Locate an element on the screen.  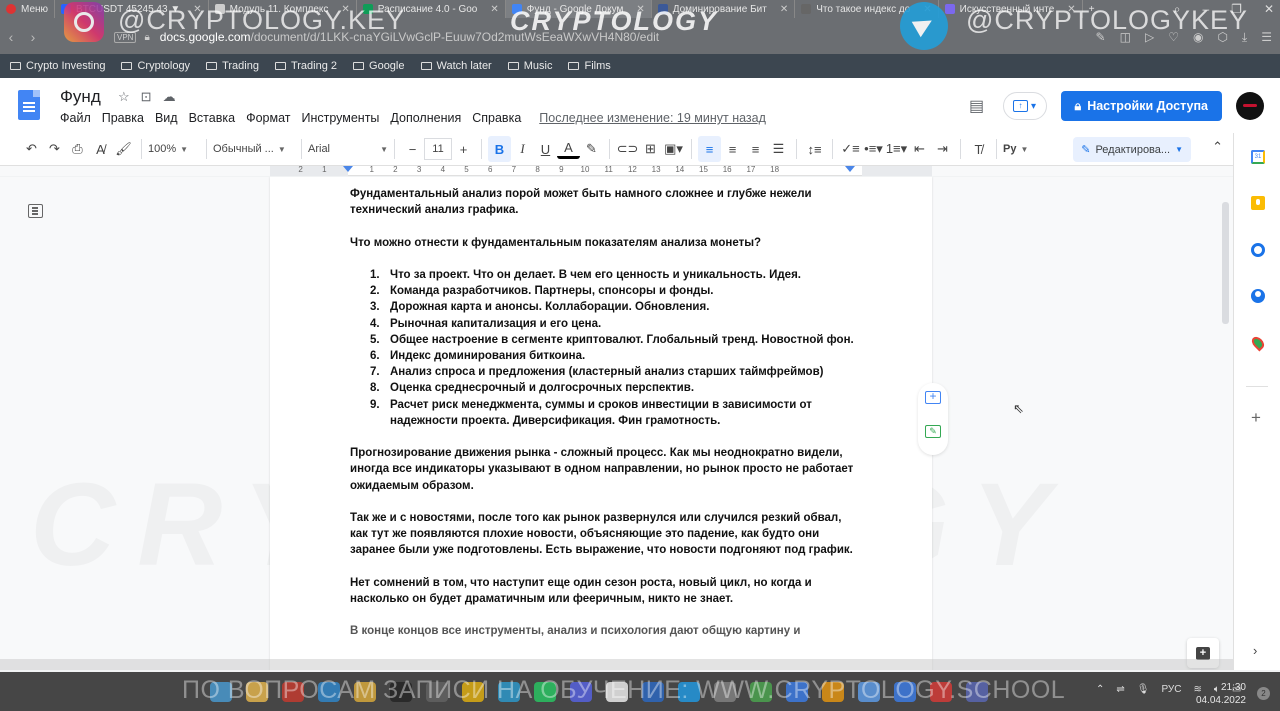
camera-icon: ◫ is located at coordinates (1125, 37).